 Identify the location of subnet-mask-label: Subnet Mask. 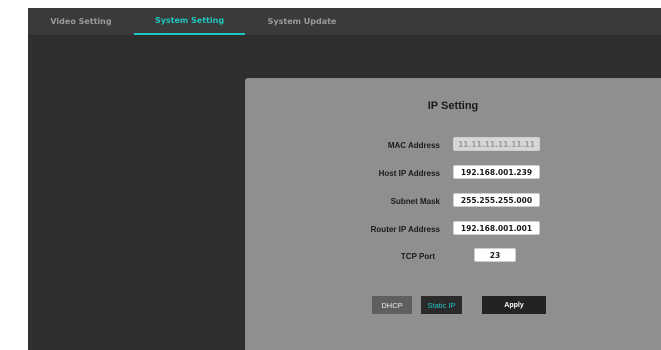
(415, 201).